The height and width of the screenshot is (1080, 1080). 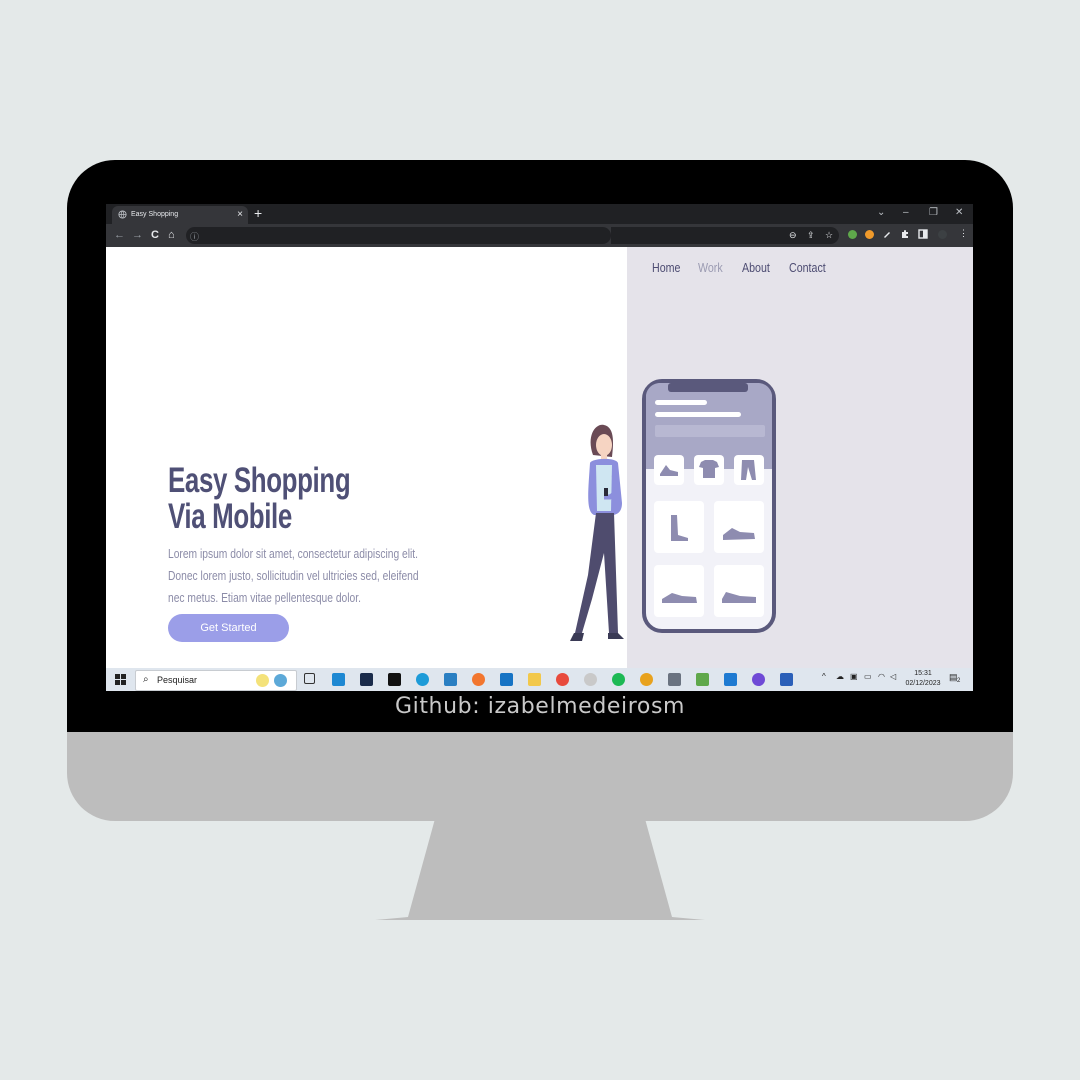 What do you see at coordinates (478, 679) in the screenshot?
I see `firefox-icon` at bounding box center [478, 679].